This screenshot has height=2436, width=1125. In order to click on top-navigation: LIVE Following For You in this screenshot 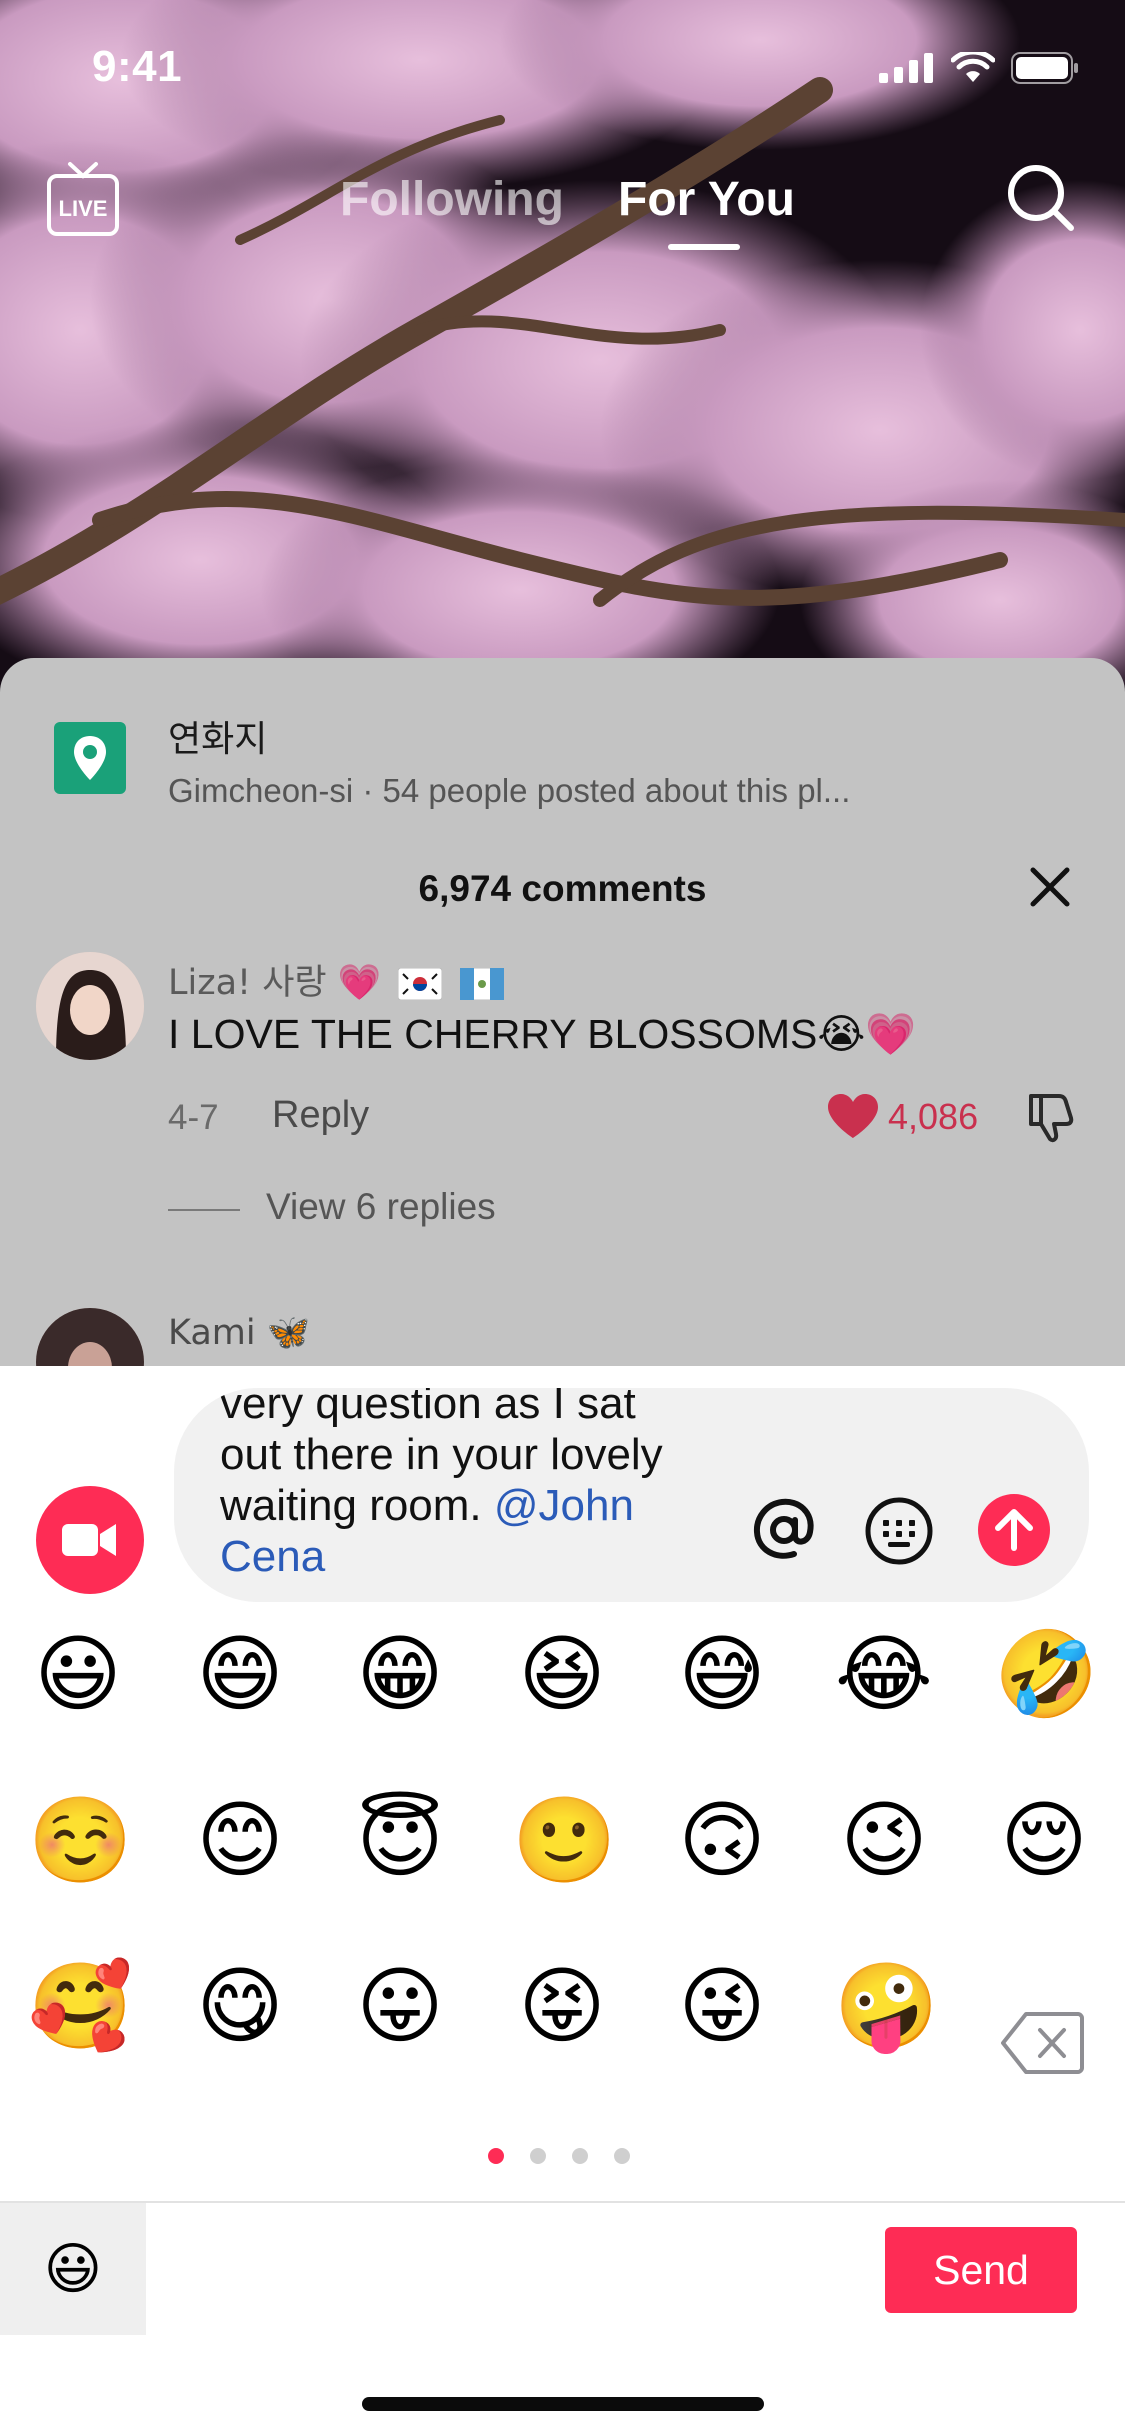, I will do `click(562, 205)`.